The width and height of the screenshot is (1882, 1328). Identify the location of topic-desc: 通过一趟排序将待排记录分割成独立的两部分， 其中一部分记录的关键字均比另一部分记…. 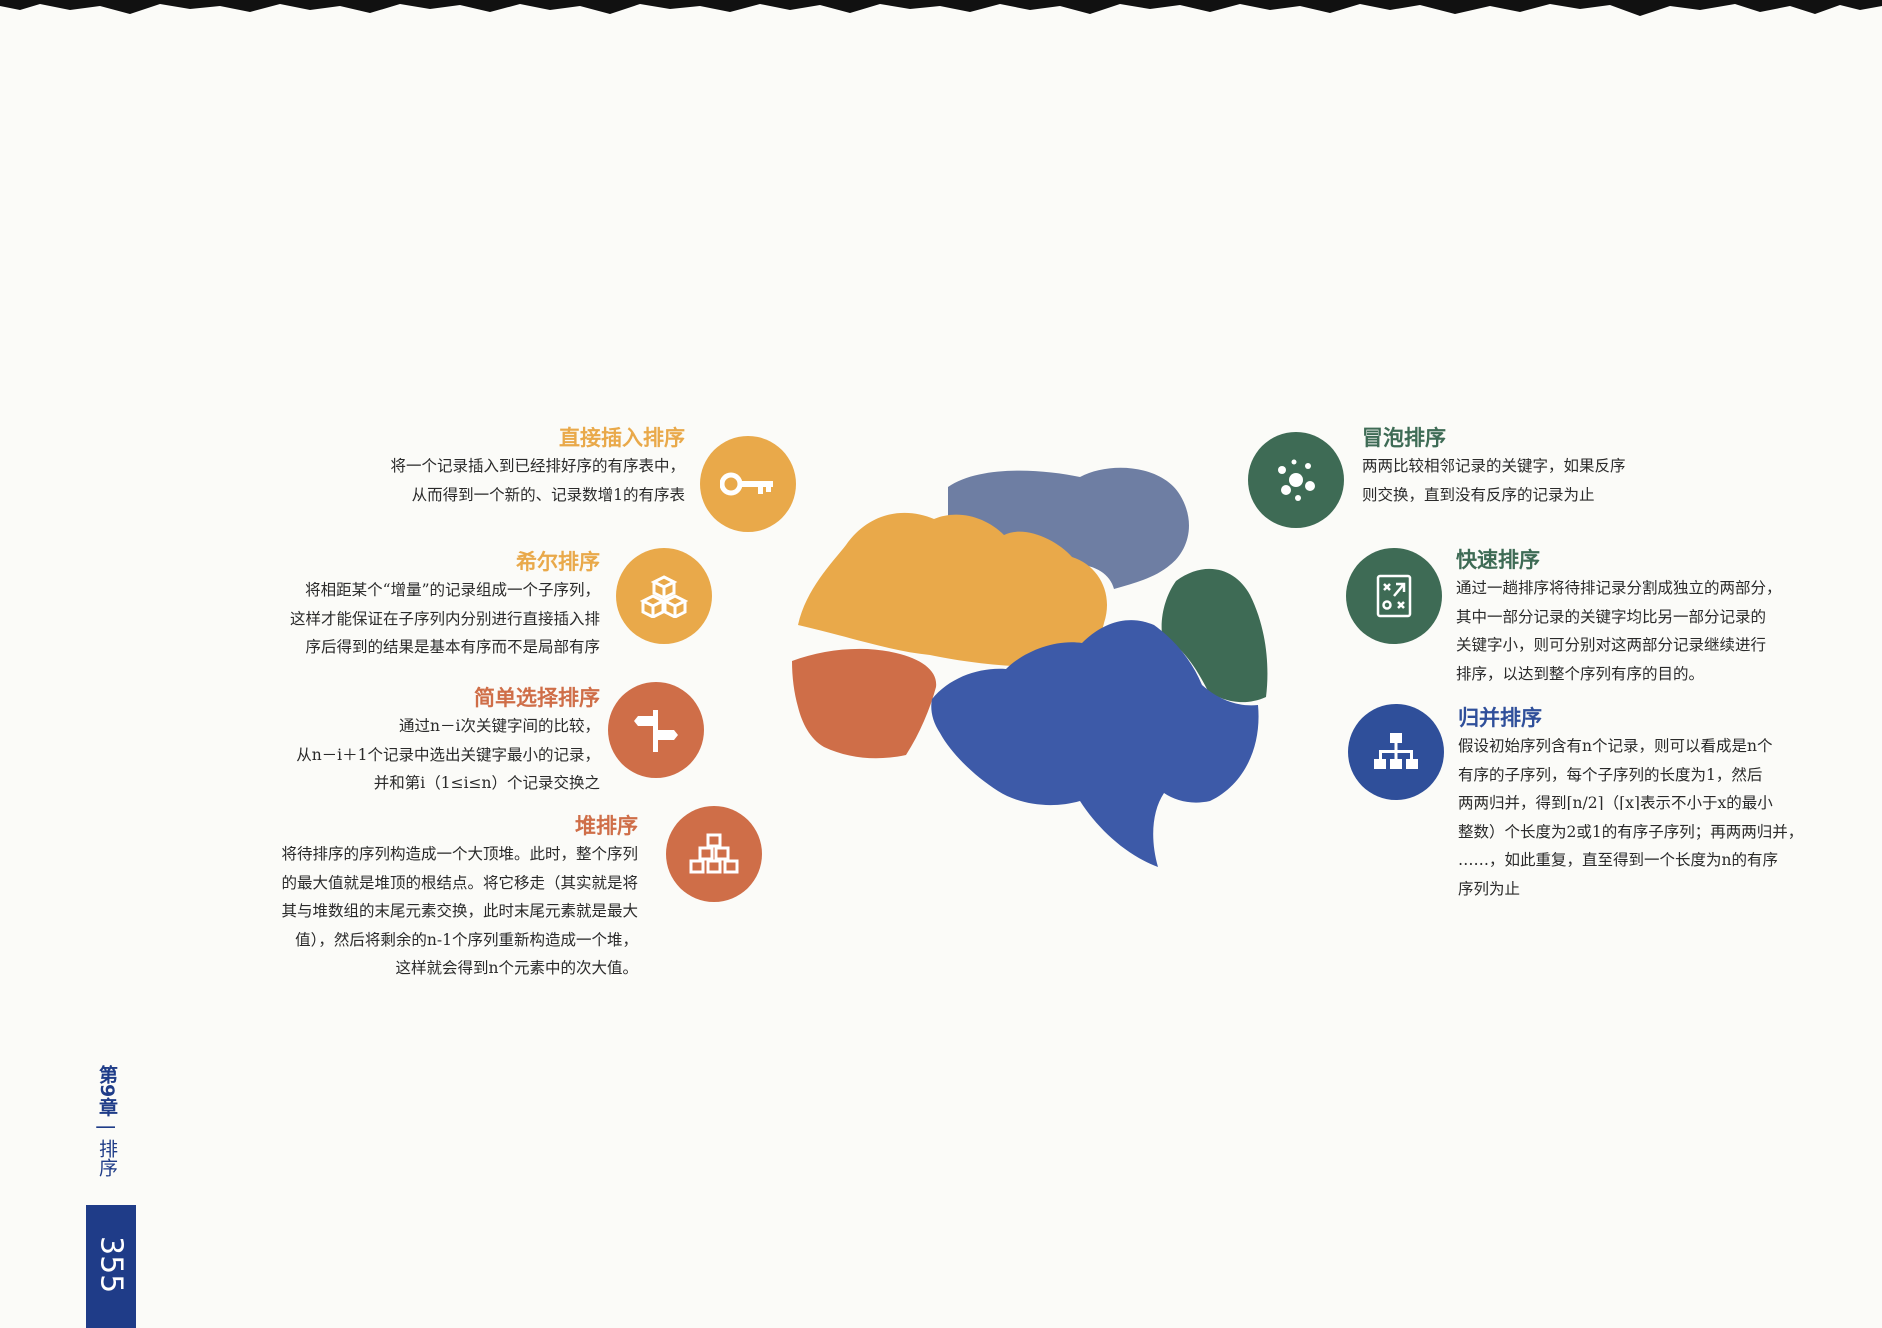
(1619, 631).